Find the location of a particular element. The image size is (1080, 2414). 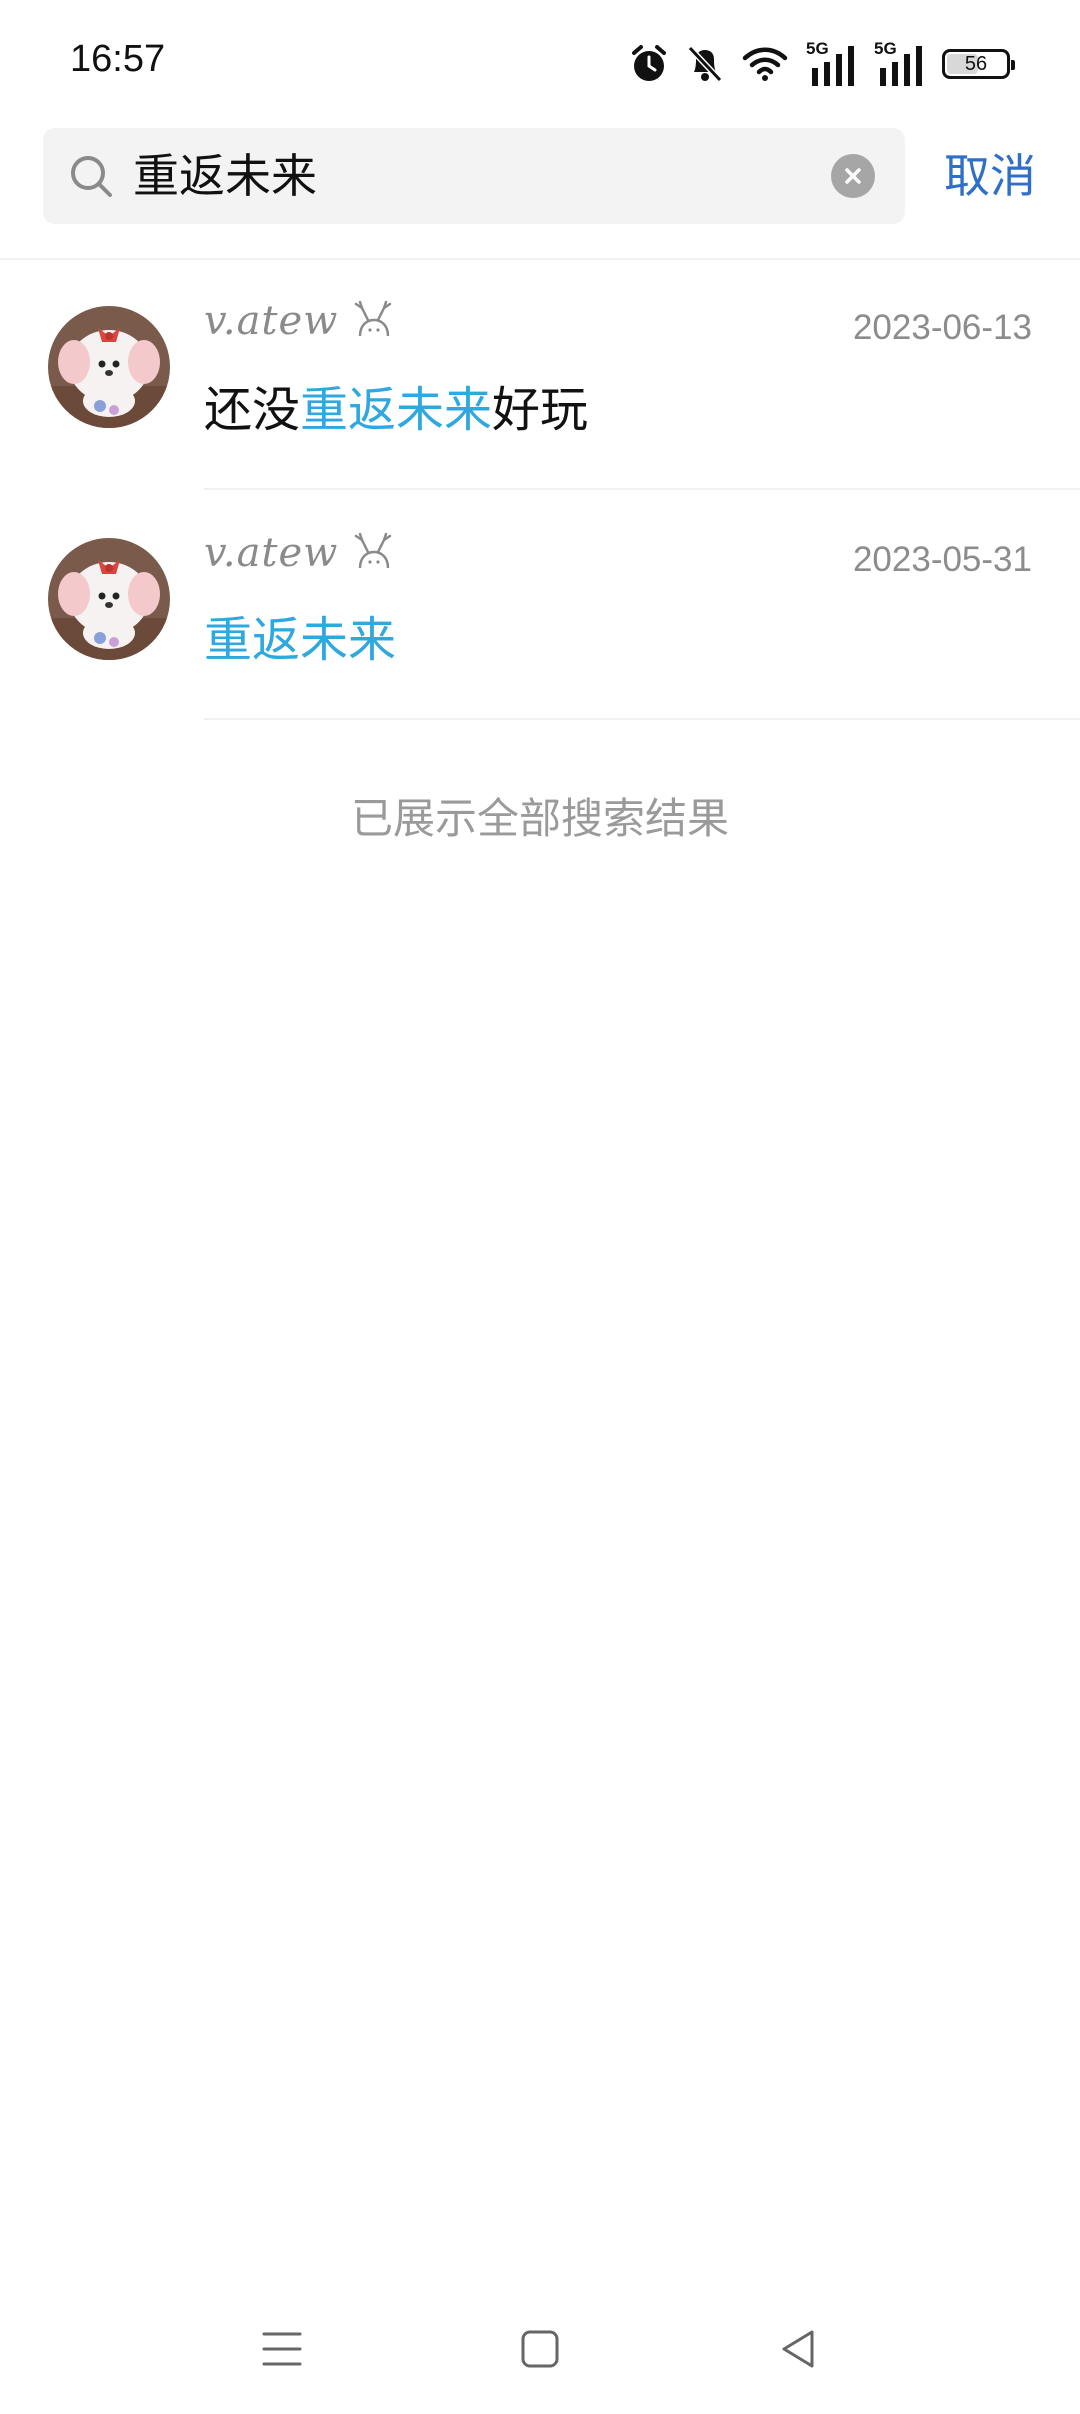

menu-icon is located at coordinates (282, 2349).